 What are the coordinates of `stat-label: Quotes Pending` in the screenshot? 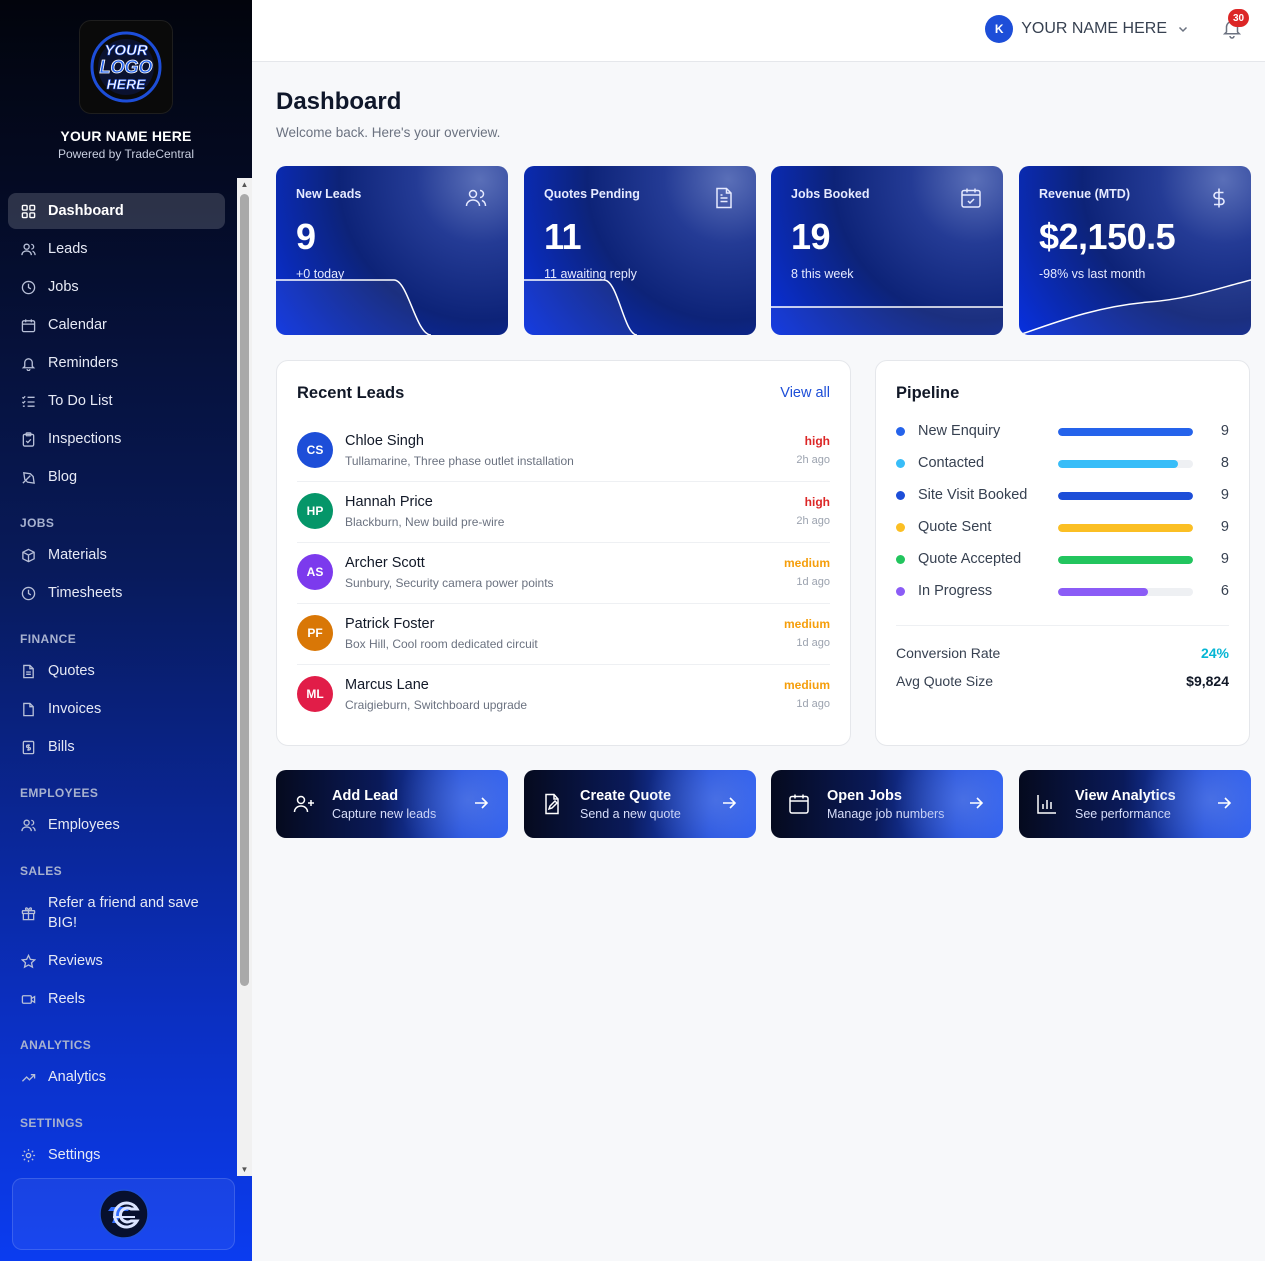 It's located at (592, 194).